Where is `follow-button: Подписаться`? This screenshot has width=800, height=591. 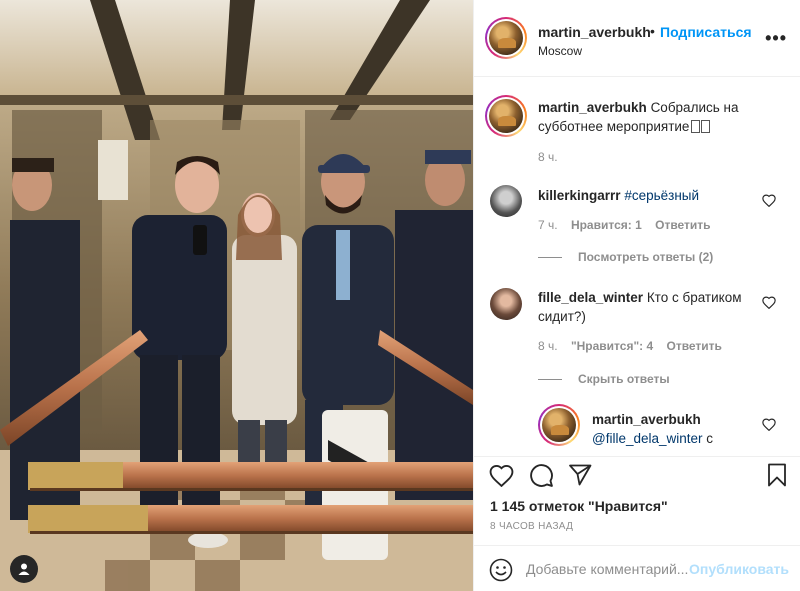
follow-button: Подписаться is located at coordinates (706, 32).